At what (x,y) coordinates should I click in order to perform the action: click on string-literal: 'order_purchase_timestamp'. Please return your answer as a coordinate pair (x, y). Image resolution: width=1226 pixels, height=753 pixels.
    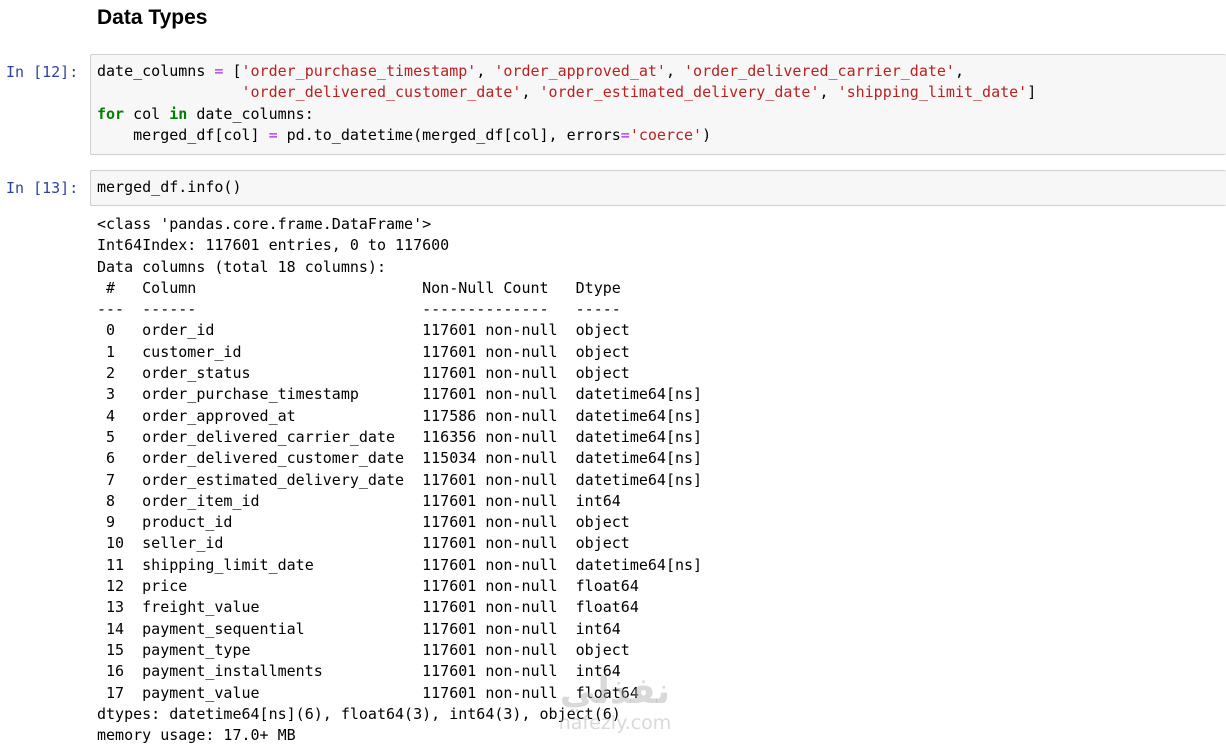
    Looking at the image, I should click on (359, 71).